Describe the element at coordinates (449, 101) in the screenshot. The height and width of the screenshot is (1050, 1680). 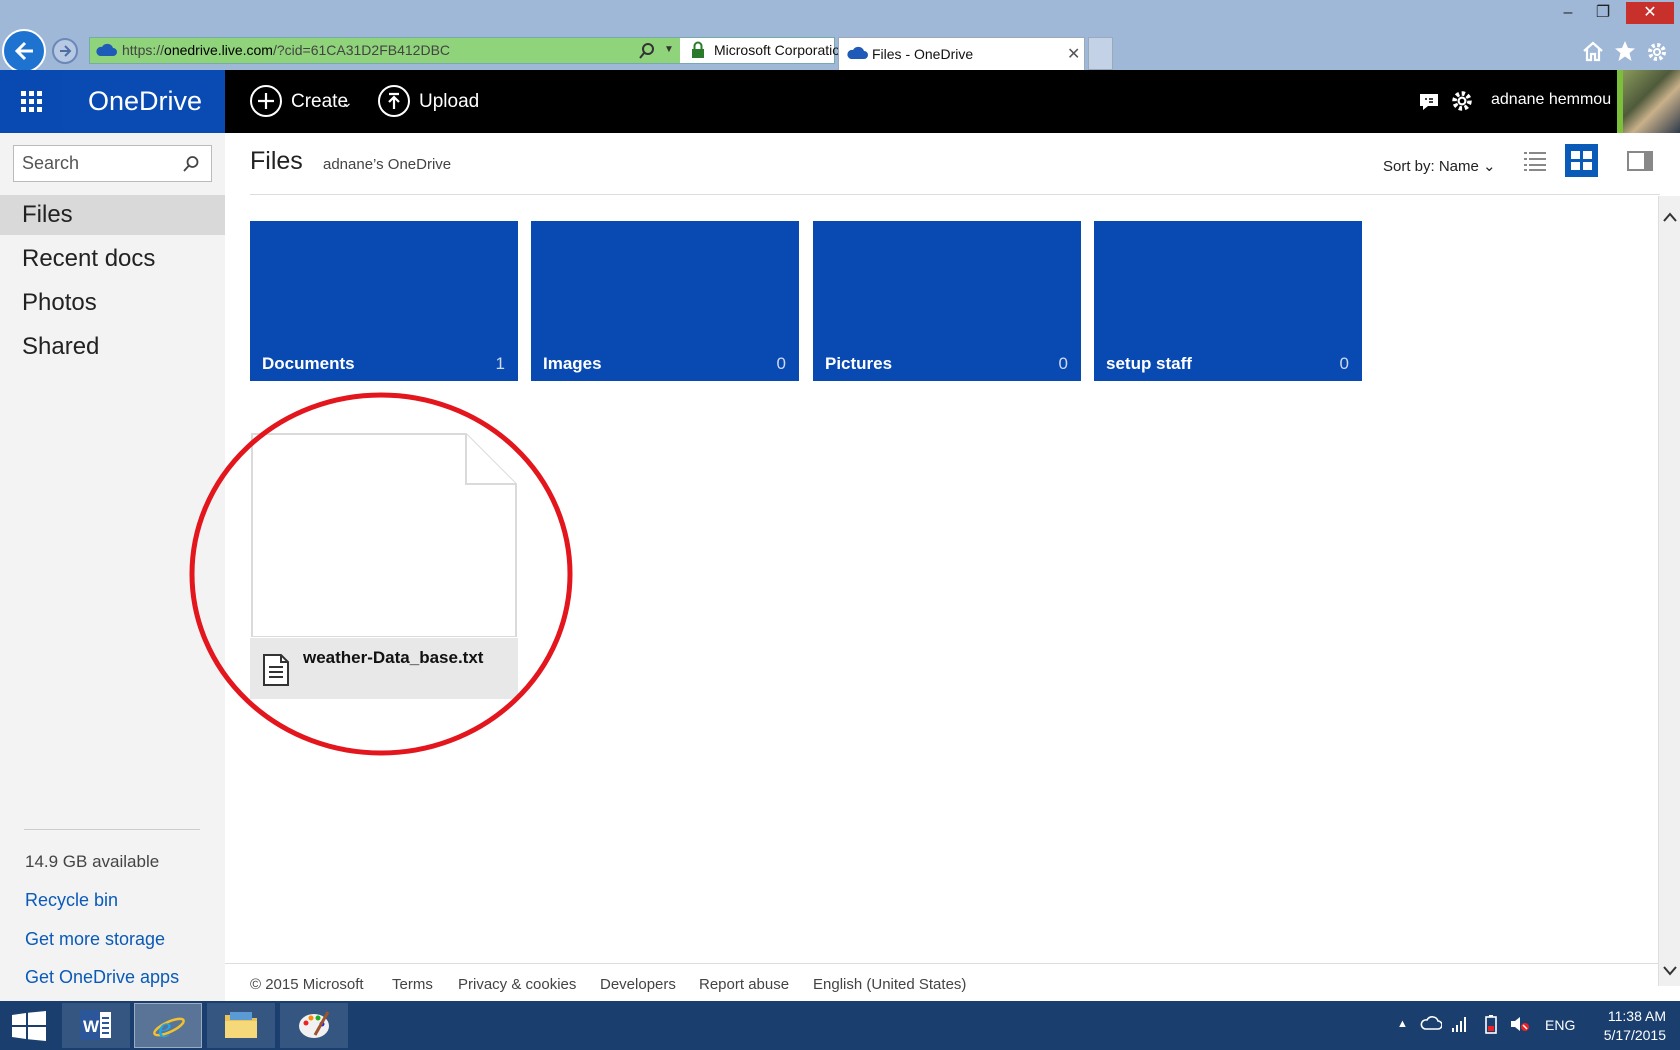
I see `upload-label: Upload` at that location.